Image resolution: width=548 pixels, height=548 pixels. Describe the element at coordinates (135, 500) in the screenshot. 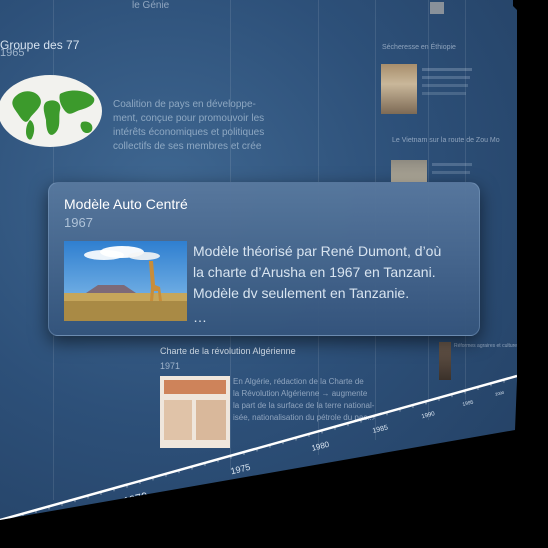

I see `axis-label-1970: 1970` at that location.